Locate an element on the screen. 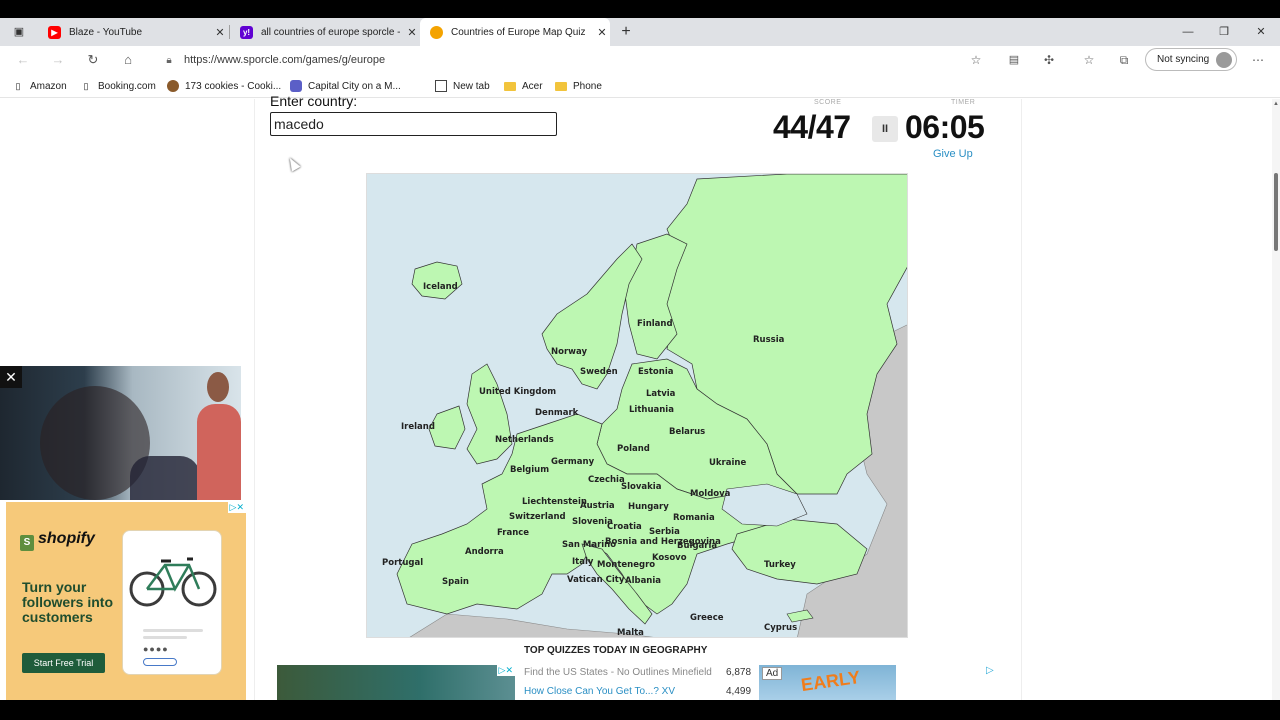  bookmark-new-tab: New tab is located at coordinates (462, 86).